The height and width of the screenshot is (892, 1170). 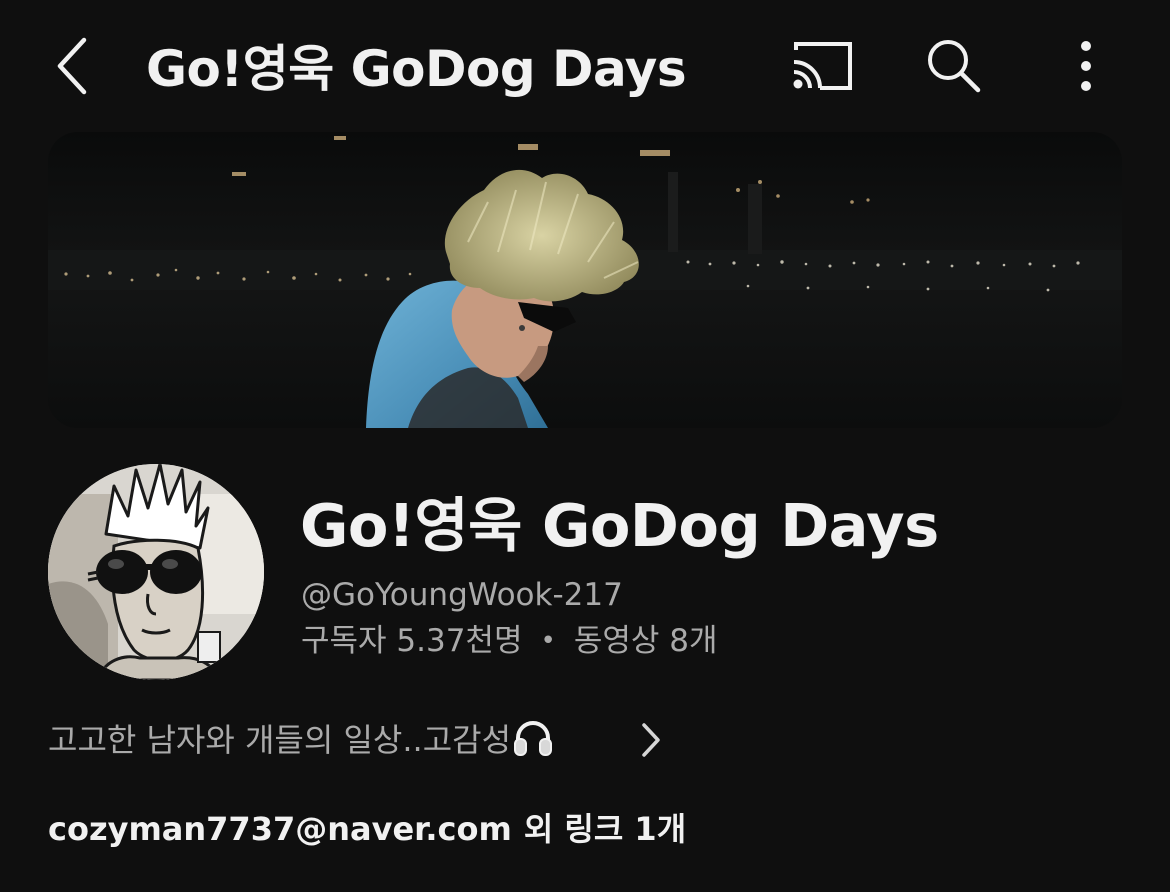 I want to click on more-options-button, so click(x=1086, y=66).